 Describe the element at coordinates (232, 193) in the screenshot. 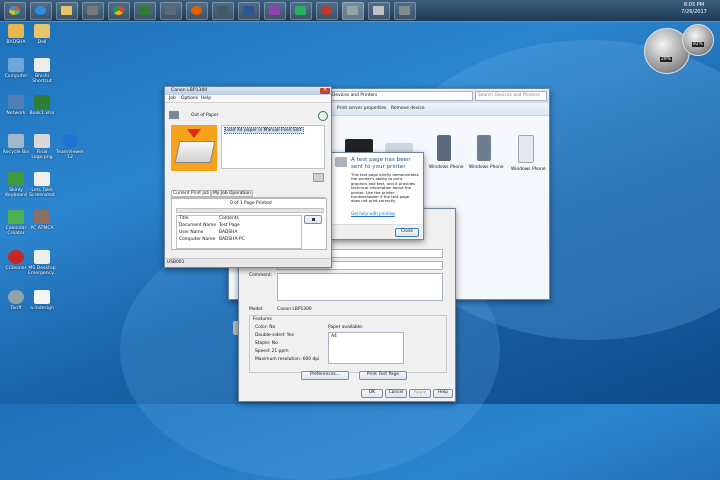

I see `tab-my-job-operation: My Job Operation` at that location.